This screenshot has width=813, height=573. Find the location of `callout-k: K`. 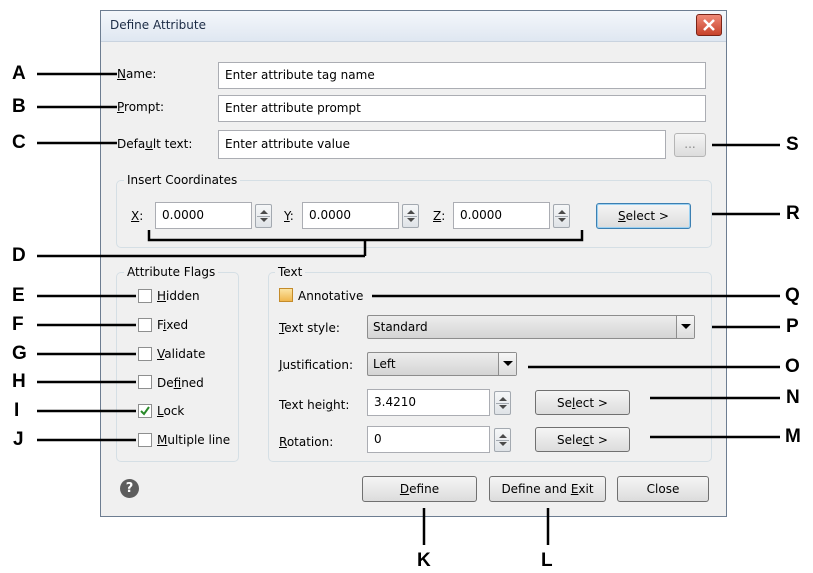

callout-k: K is located at coordinates (424, 560).